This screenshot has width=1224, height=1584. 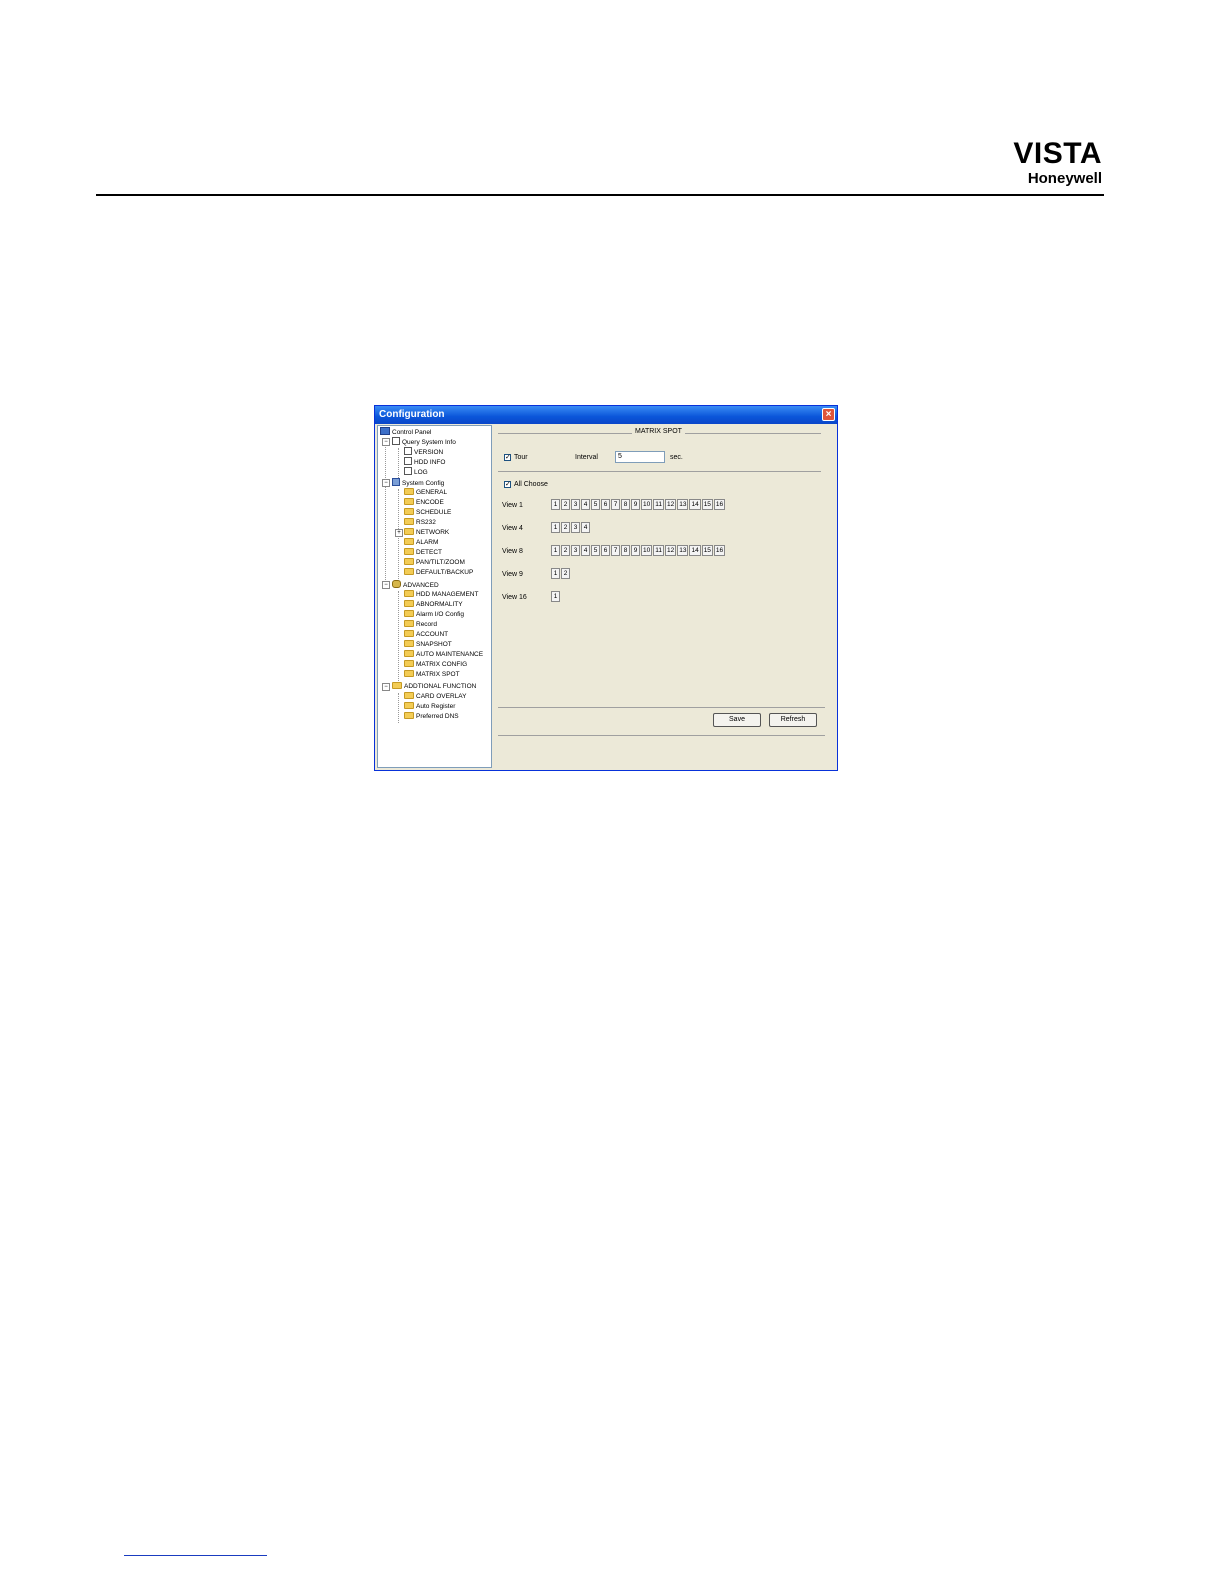 What do you see at coordinates (531, 484) in the screenshot?
I see `all-choose-label: All Choose` at bounding box center [531, 484].